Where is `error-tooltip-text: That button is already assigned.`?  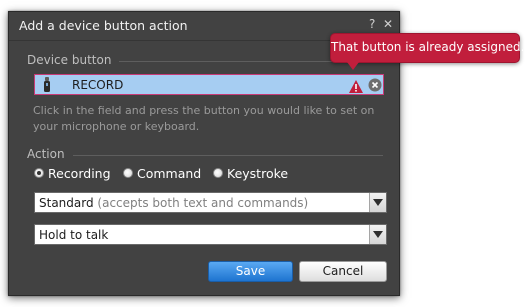 error-tooltip-text: That button is already assigned. is located at coordinates (428, 47).